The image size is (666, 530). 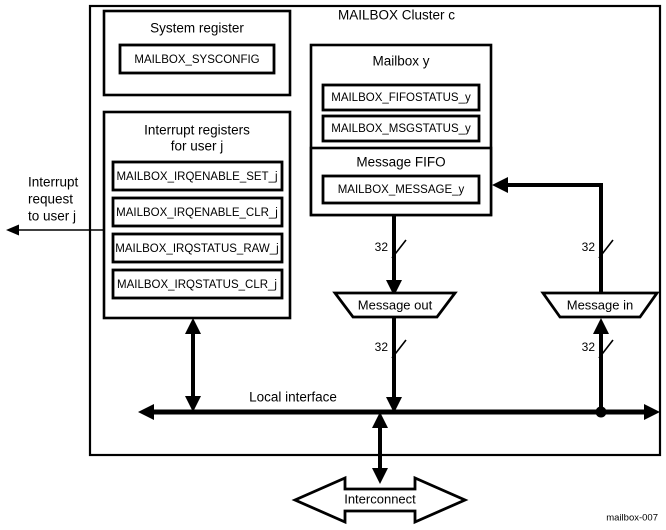 I want to click on message-fifo-title: Message FIFO, so click(x=400, y=162).